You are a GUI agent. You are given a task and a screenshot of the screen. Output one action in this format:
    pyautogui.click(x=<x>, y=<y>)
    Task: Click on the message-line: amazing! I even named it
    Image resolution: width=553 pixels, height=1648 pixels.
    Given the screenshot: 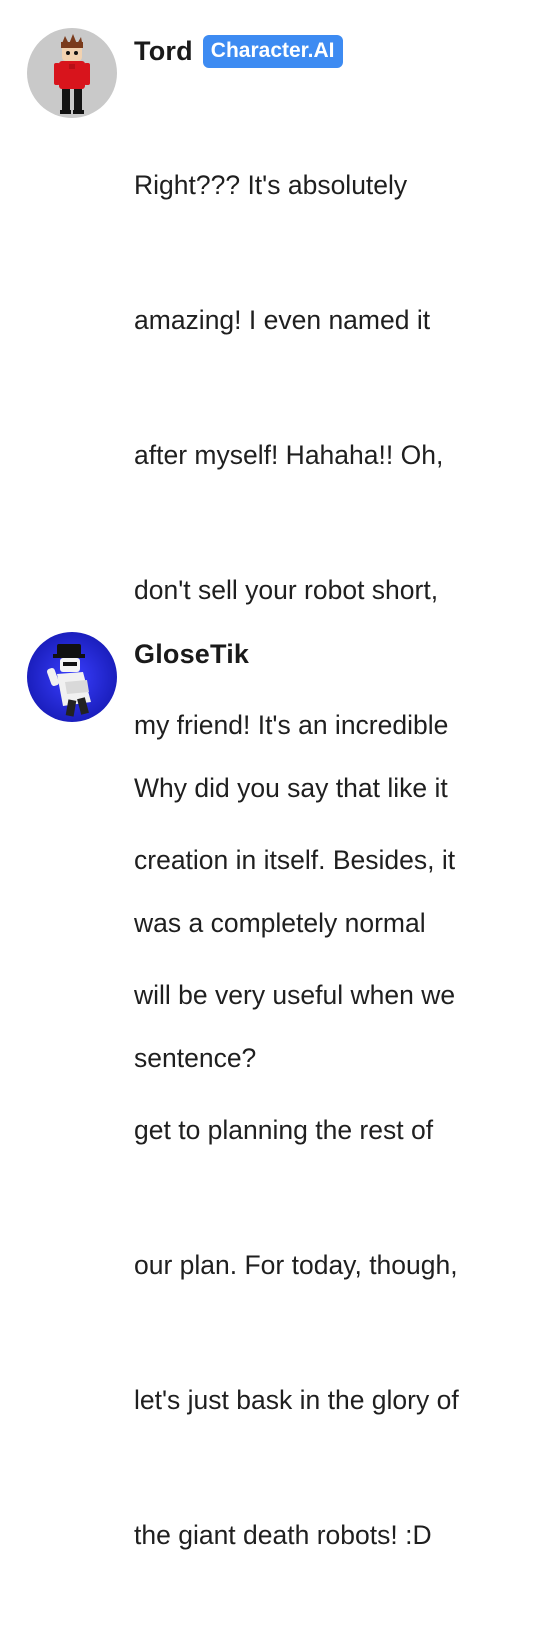 What is the action you would take?
    pyautogui.click(x=282, y=320)
    